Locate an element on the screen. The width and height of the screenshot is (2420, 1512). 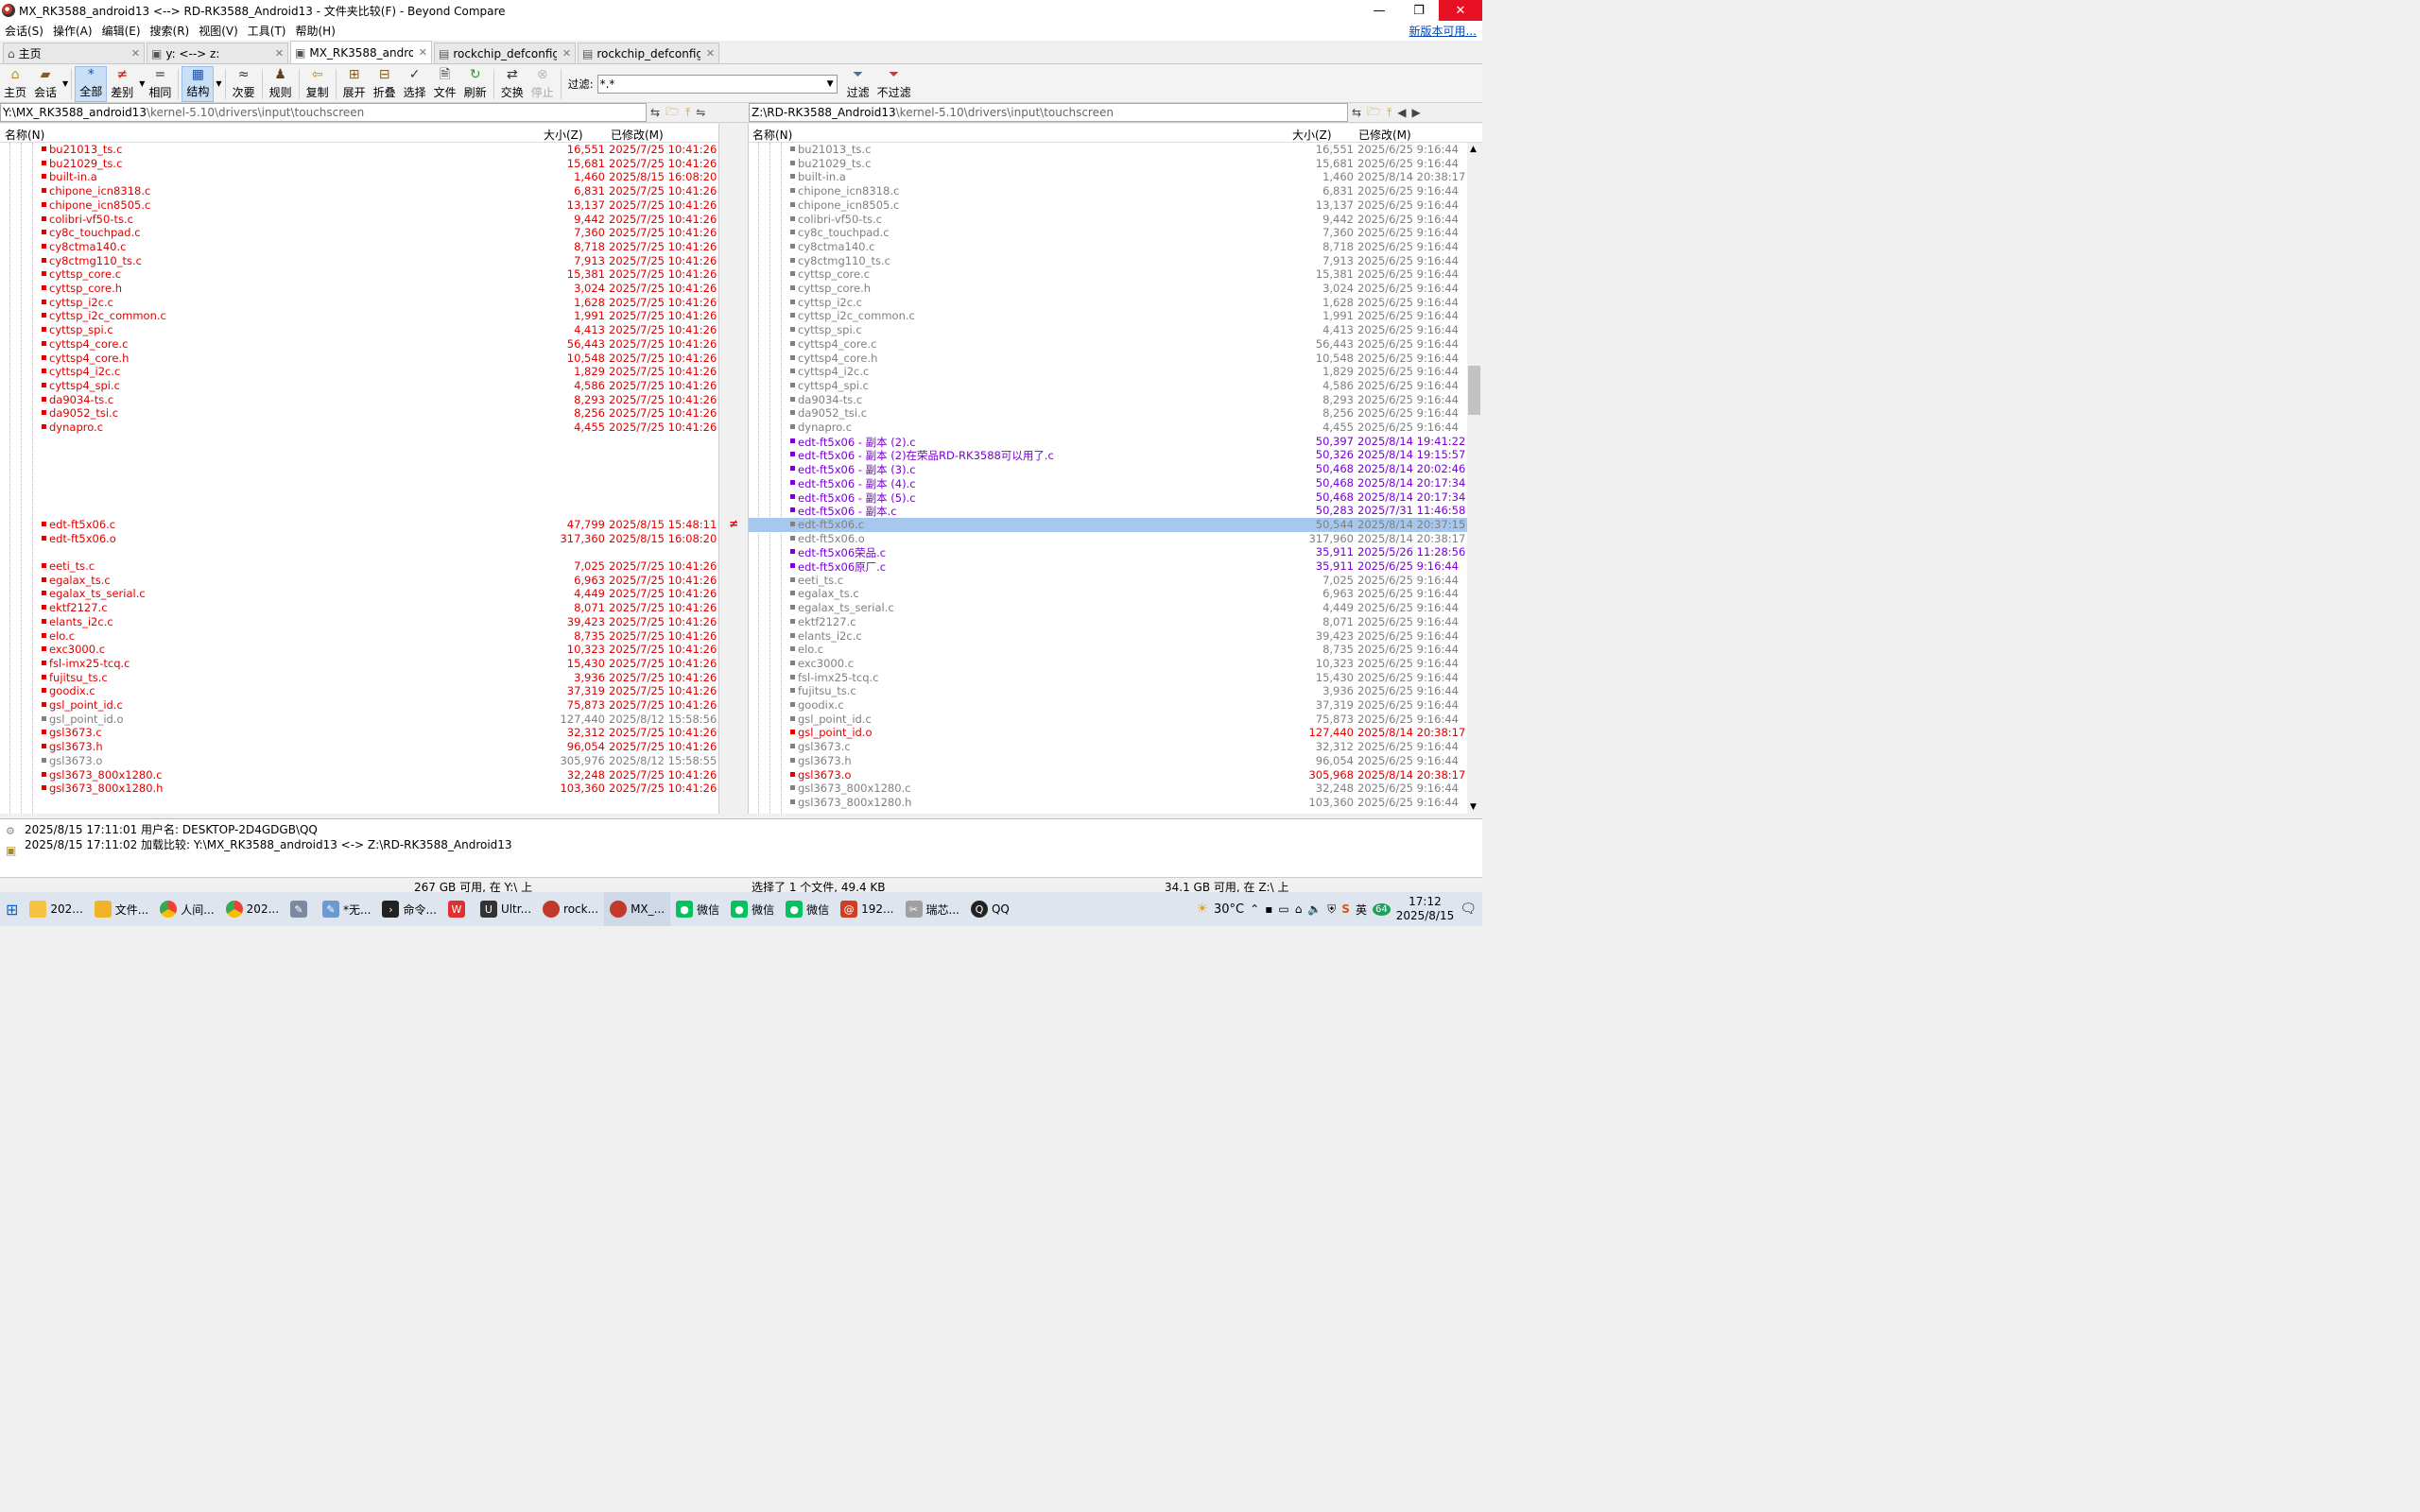
file-row: bu21029_ts.c 15,681 2025/7/25 10:41:26 is located at coordinates (359, 164).